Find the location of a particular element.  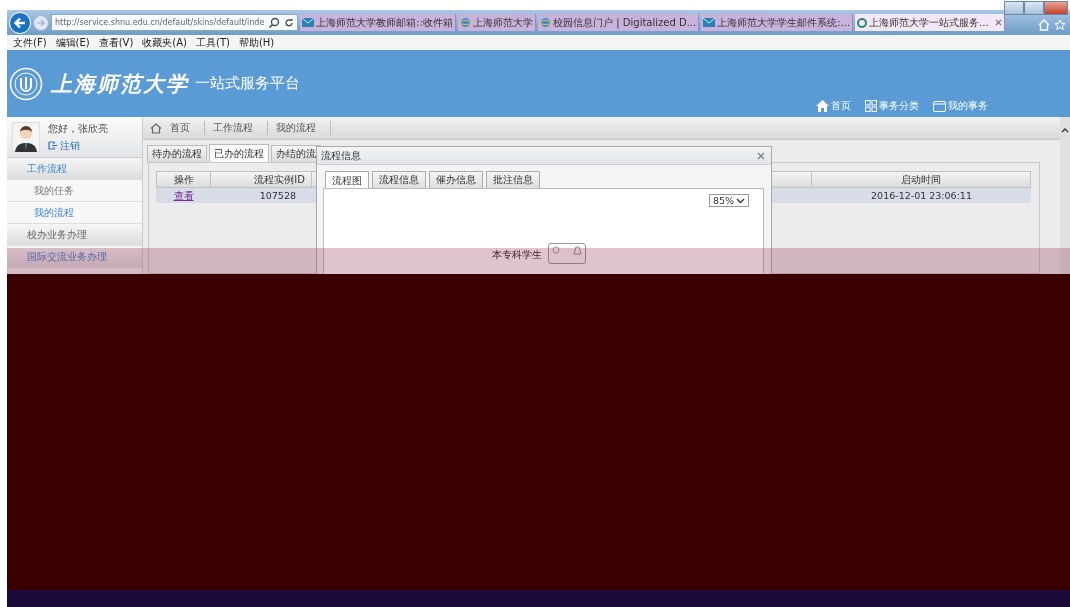

column-header: 启动时间 is located at coordinates (921, 179).